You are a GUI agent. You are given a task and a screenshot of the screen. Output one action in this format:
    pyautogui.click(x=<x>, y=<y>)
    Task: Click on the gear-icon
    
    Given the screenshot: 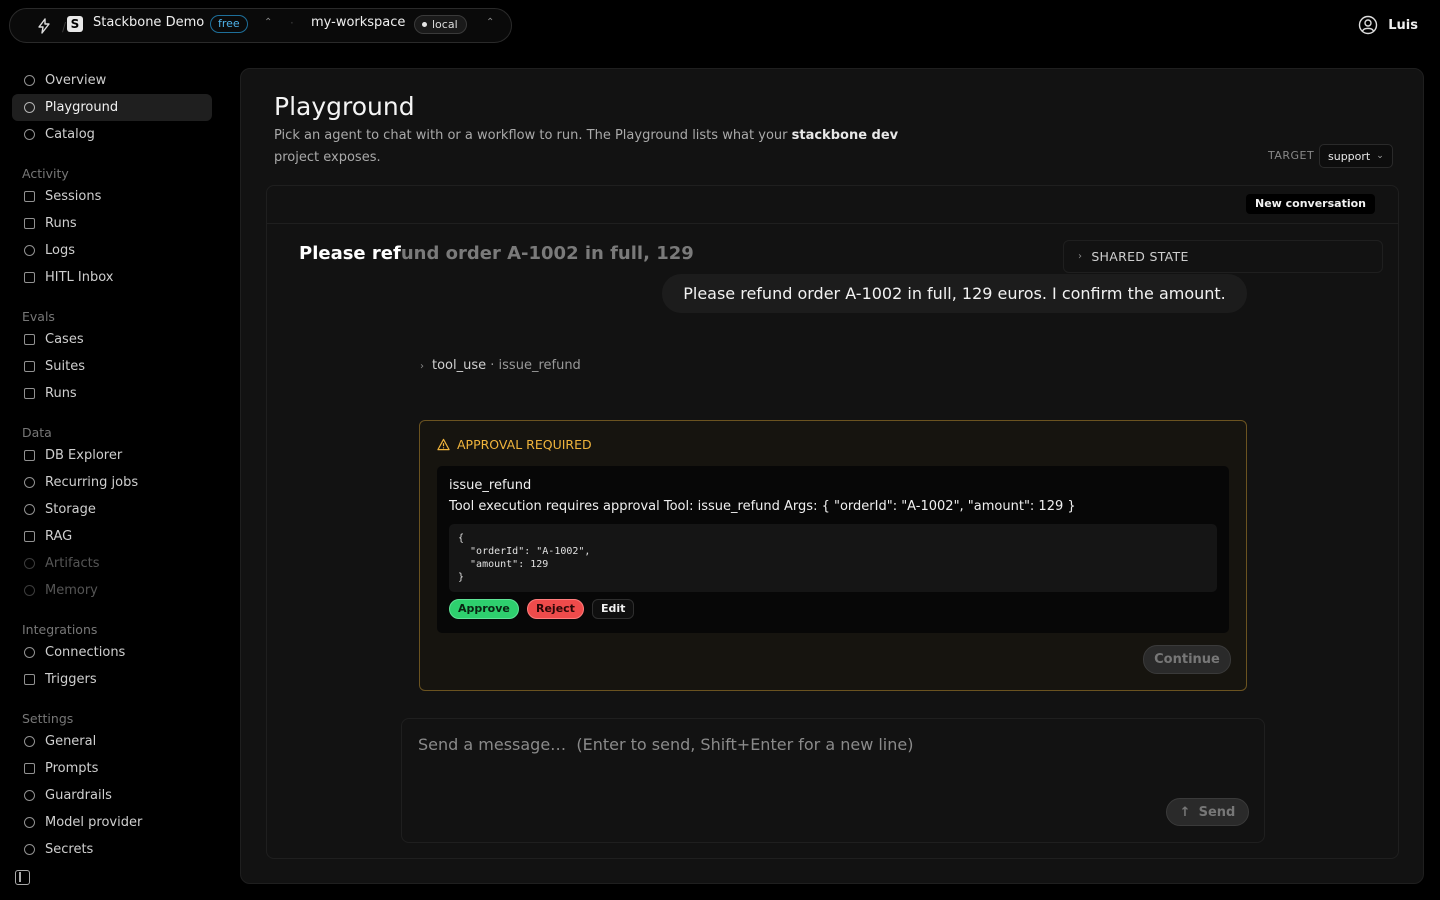 What is the action you would take?
    pyautogui.click(x=29, y=741)
    